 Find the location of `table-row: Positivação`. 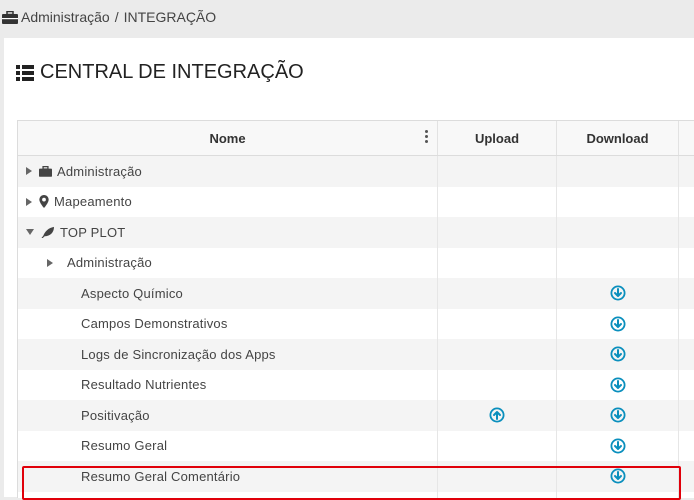

table-row: Positivação is located at coordinates (356, 415).